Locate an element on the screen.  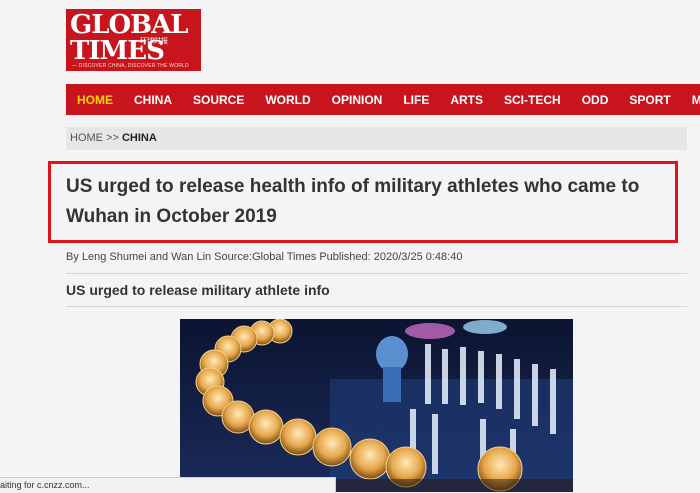
nav-odd: ODD is located at coordinates (595, 100).